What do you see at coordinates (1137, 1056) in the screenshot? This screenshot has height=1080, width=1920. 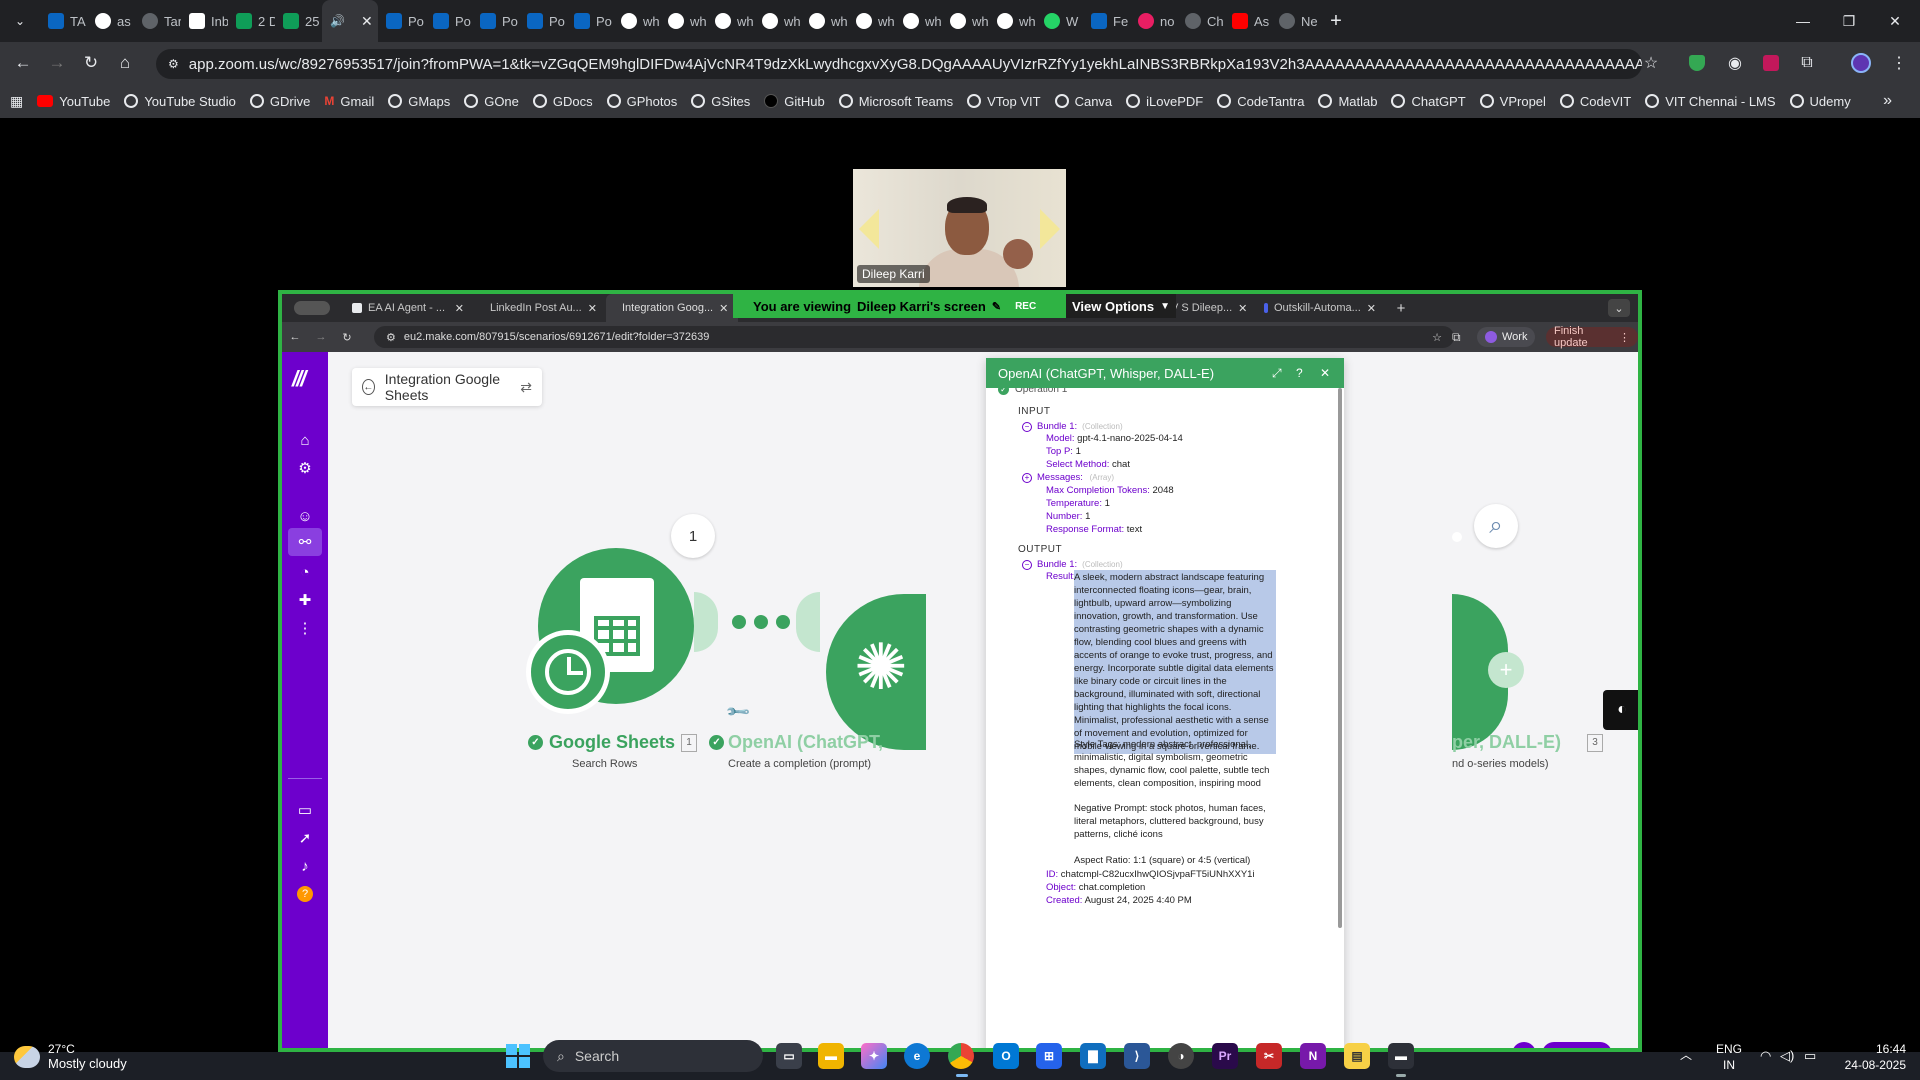 I see `vscode-icon: ⟩` at bounding box center [1137, 1056].